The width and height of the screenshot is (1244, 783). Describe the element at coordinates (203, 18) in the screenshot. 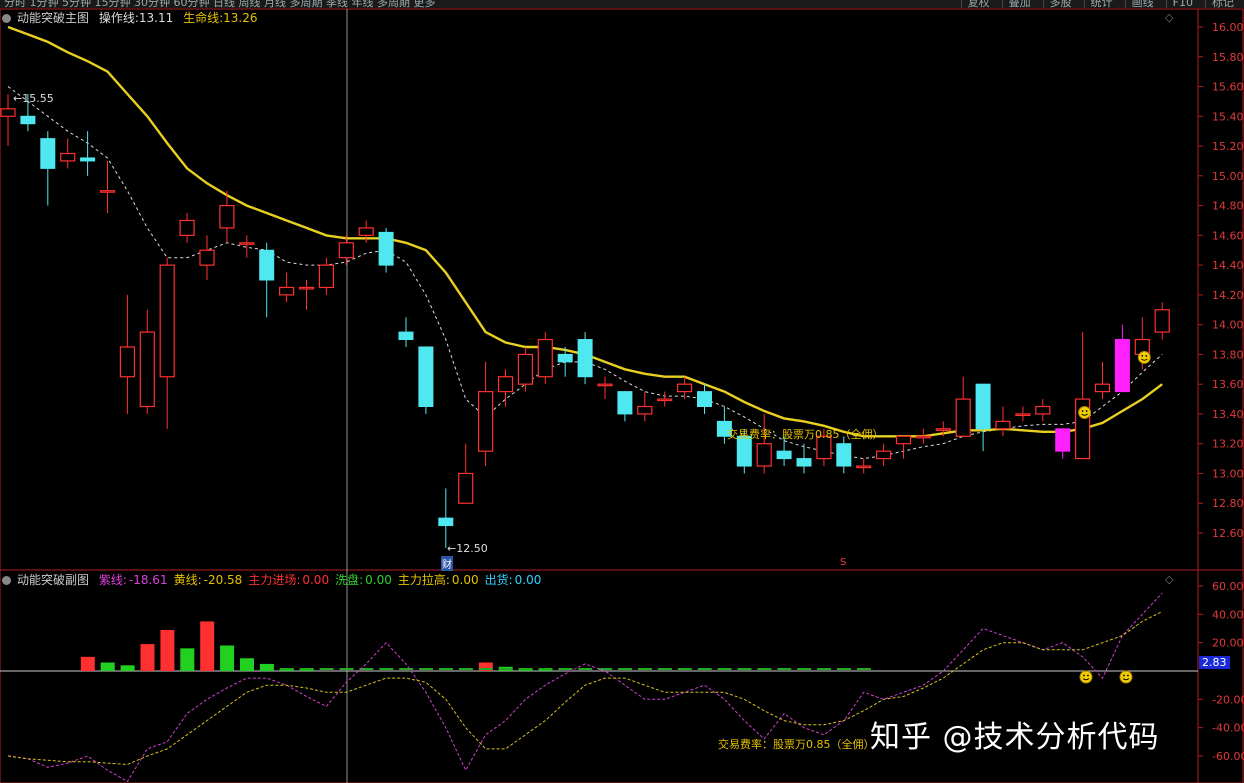

I see `life-line-label: 生命线:` at that location.